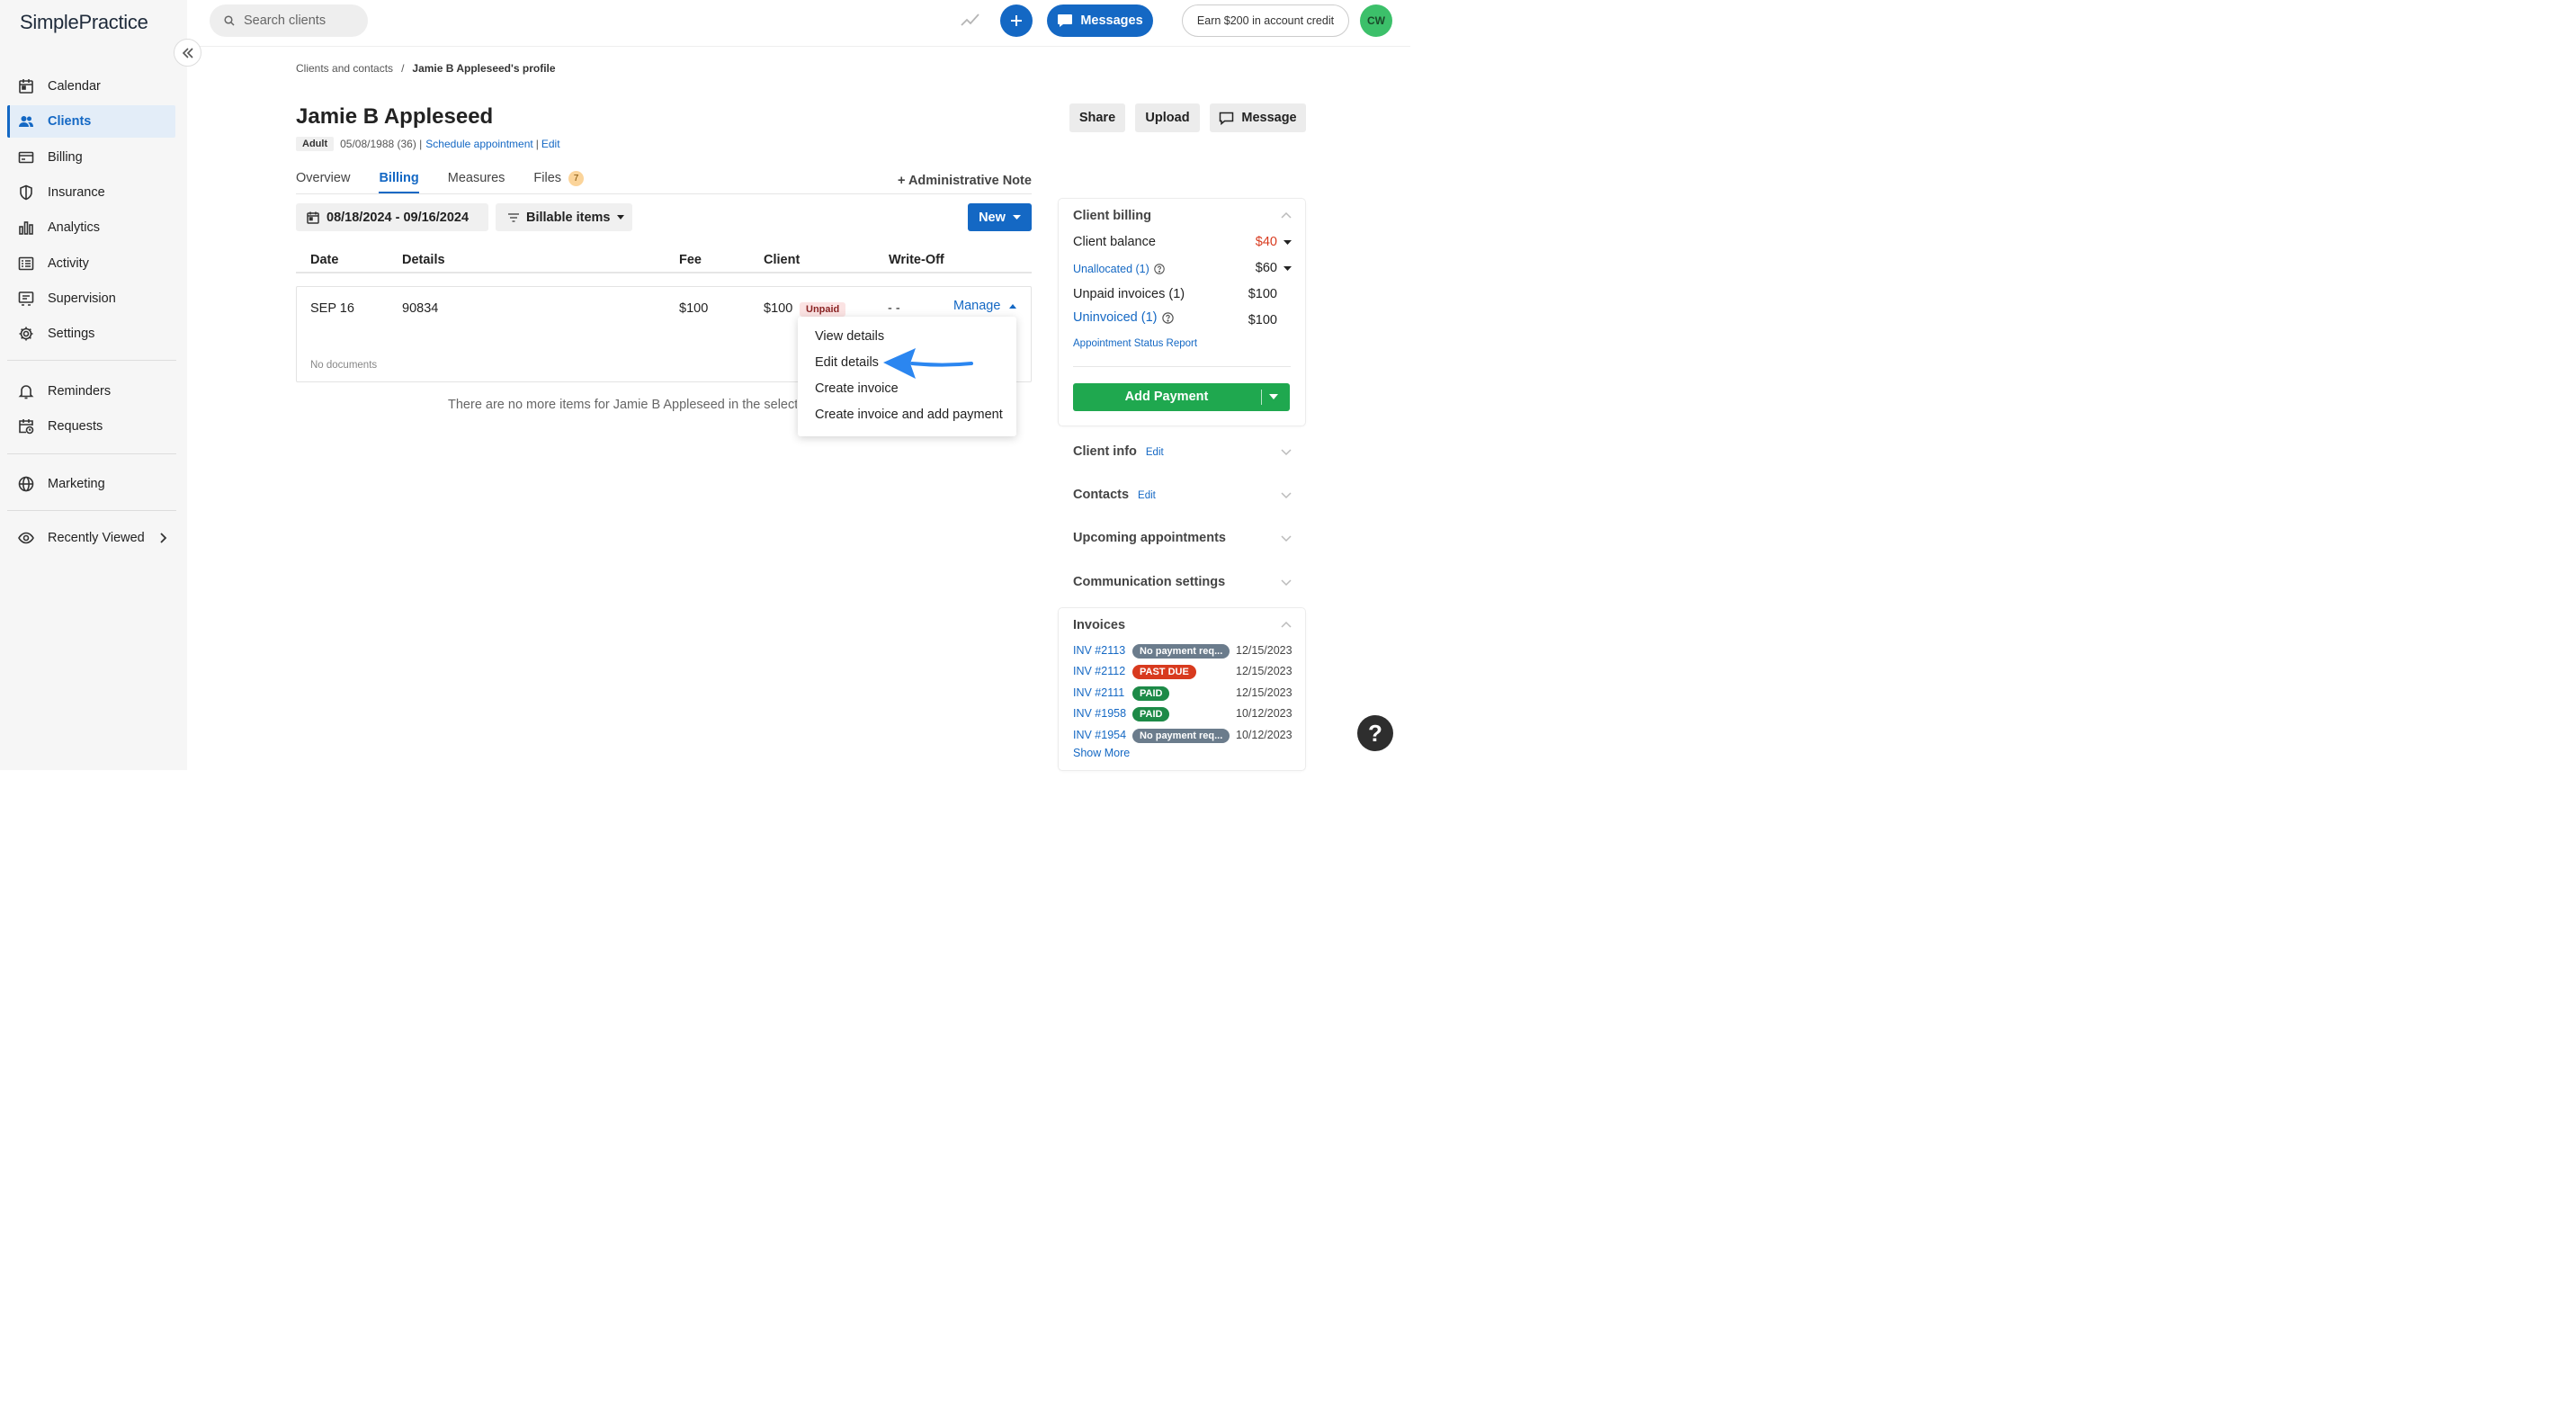  Describe the element at coordinates (1149, 582) in the screenshot. I see `communication-settings-section: Communication settings` at that location.